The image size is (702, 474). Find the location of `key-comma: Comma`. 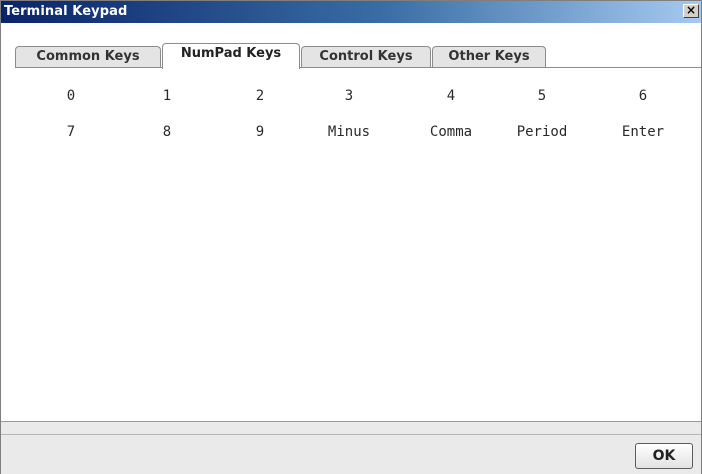

key-comma: Comma is located at coordinates (451, 132).